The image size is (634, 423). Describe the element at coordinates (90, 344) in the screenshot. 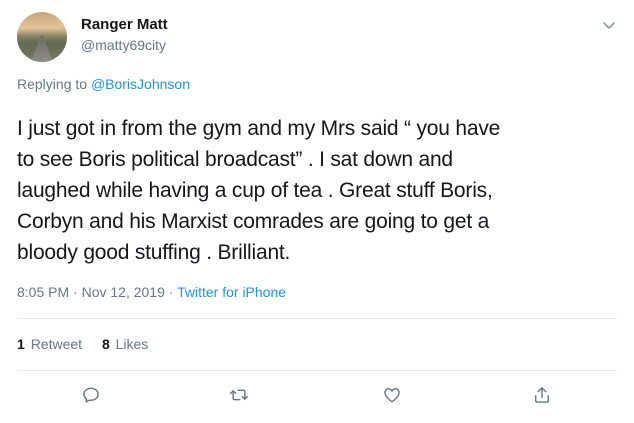

I see `tweet-stats: 1 Retweet 8 Likes` at that location.